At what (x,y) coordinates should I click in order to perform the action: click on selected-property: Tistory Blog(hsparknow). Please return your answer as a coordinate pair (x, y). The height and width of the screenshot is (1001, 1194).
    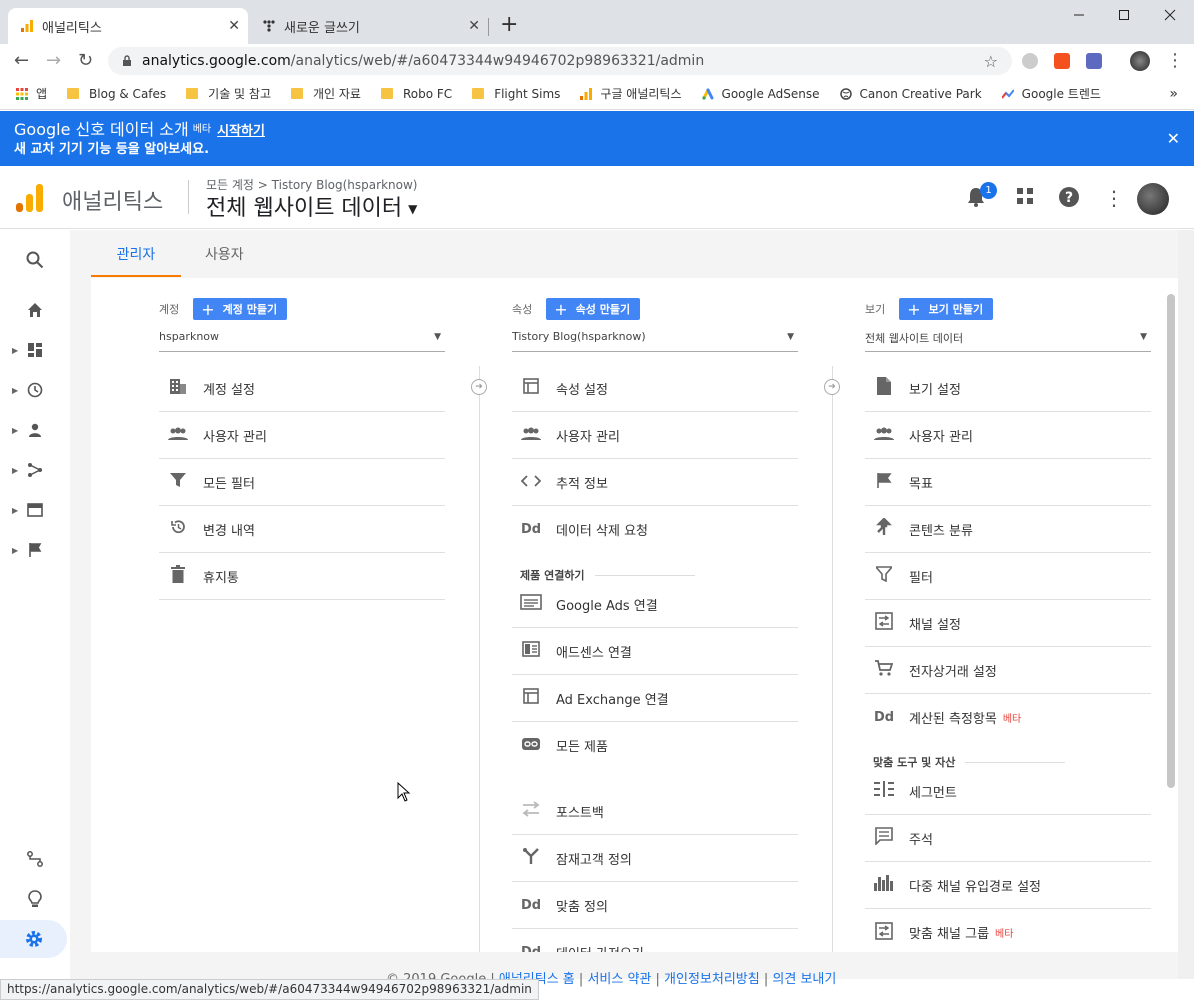
    Looking at the image, I should click on (579, 336).